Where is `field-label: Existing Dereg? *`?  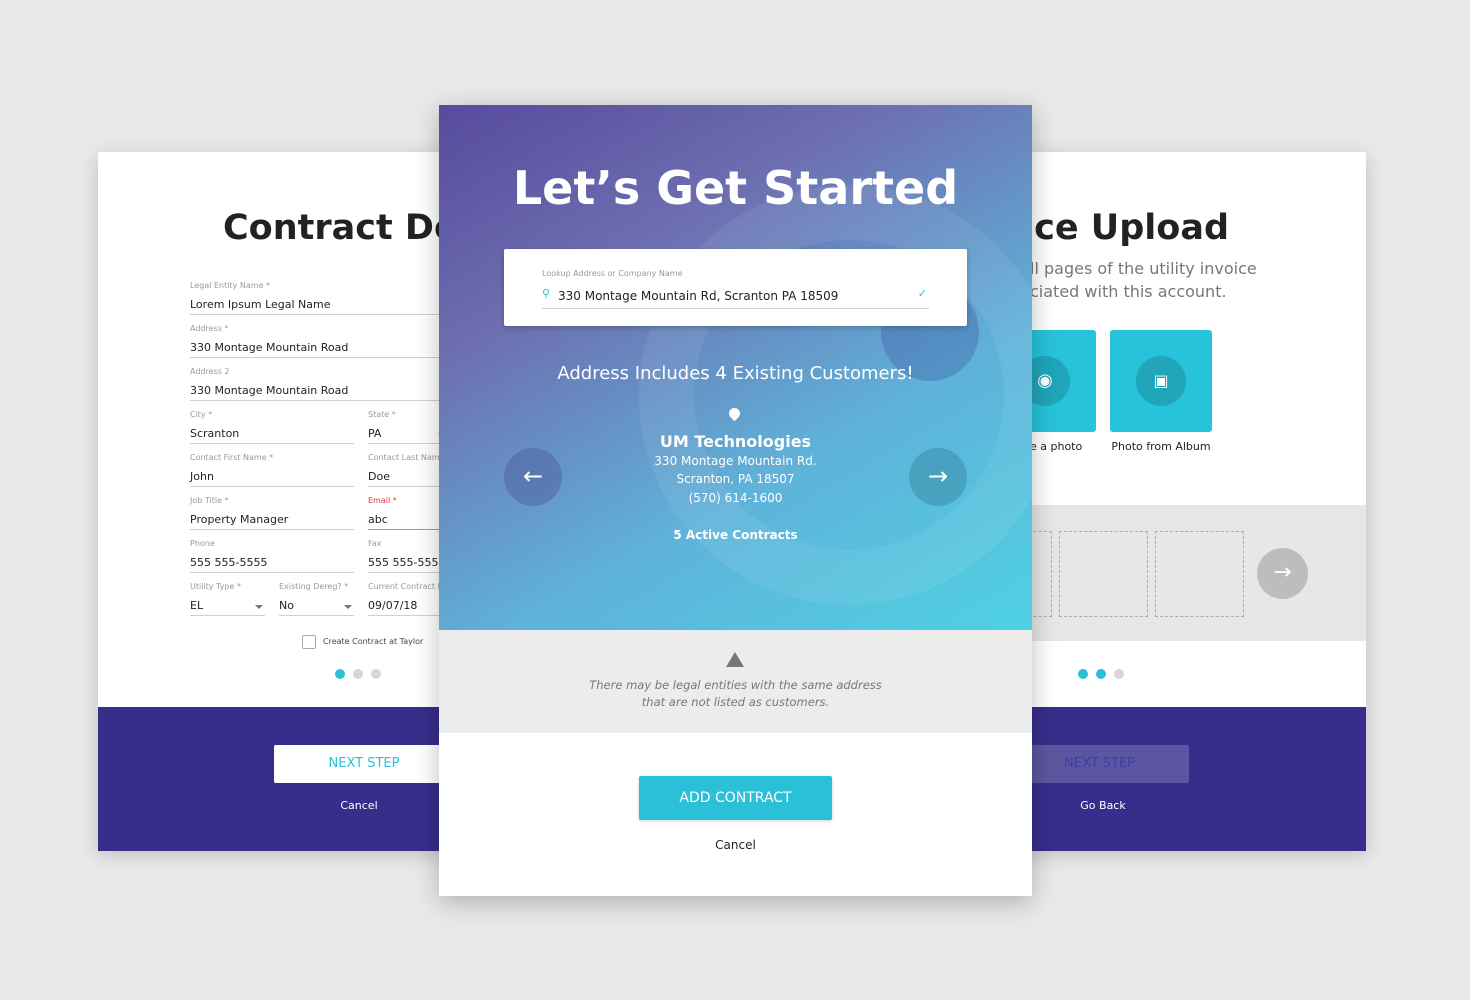 field-label: Existing Dereg? * is located at coordinates (314, 586).